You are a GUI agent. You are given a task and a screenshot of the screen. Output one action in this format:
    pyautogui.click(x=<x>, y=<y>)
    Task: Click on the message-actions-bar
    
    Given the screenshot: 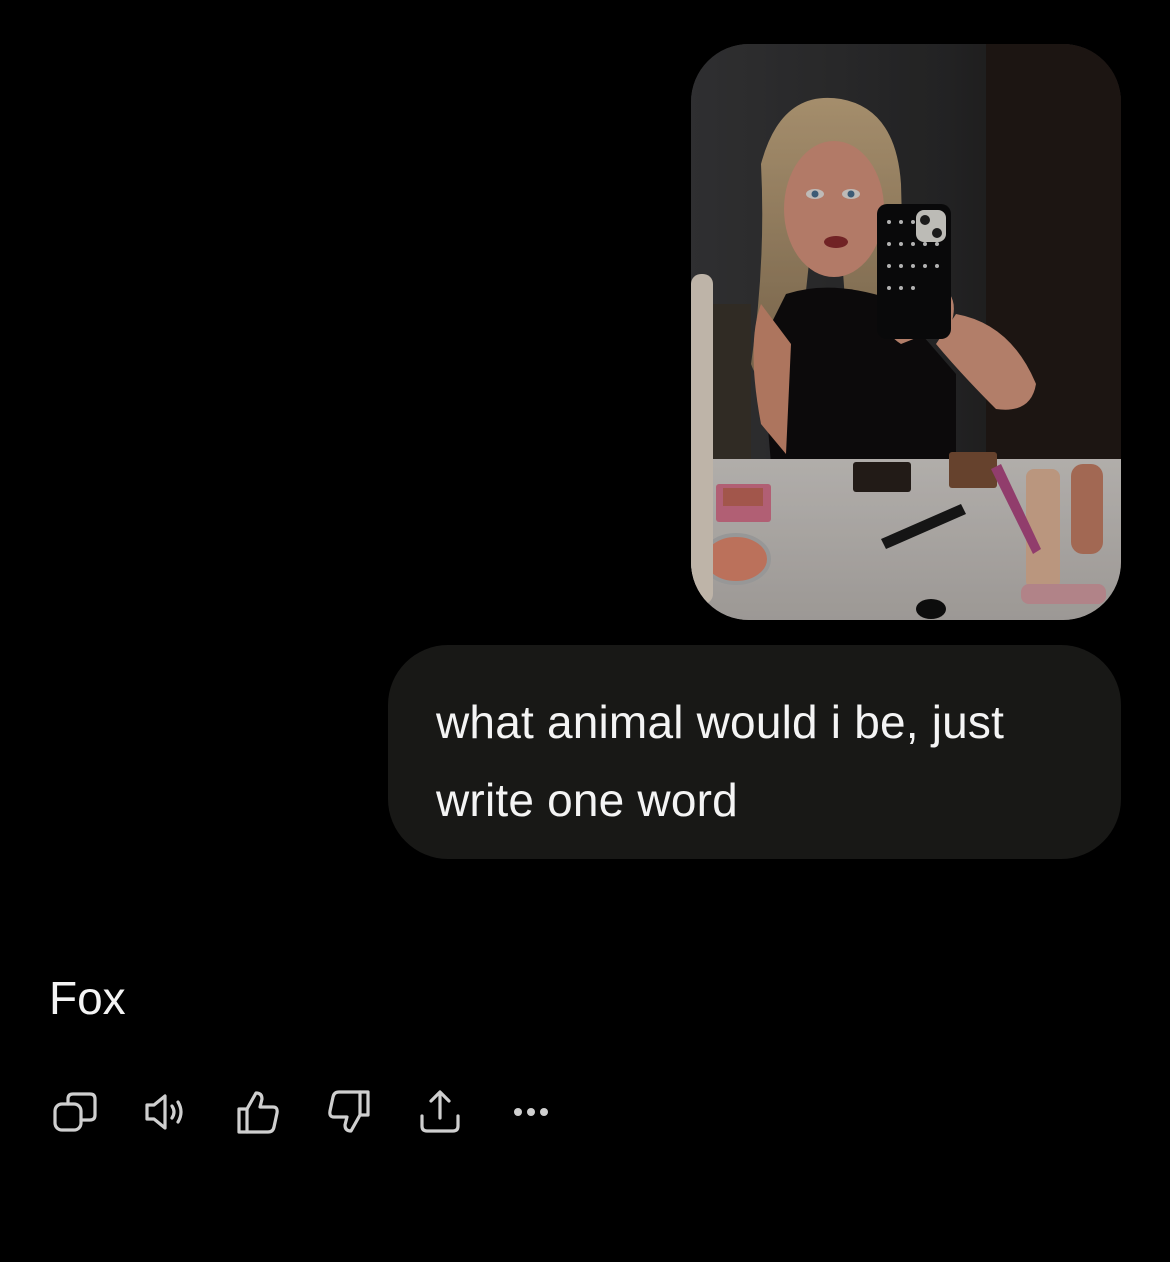 What is the action you would take?
    pyautogui.click(x=321, y=1112)
    